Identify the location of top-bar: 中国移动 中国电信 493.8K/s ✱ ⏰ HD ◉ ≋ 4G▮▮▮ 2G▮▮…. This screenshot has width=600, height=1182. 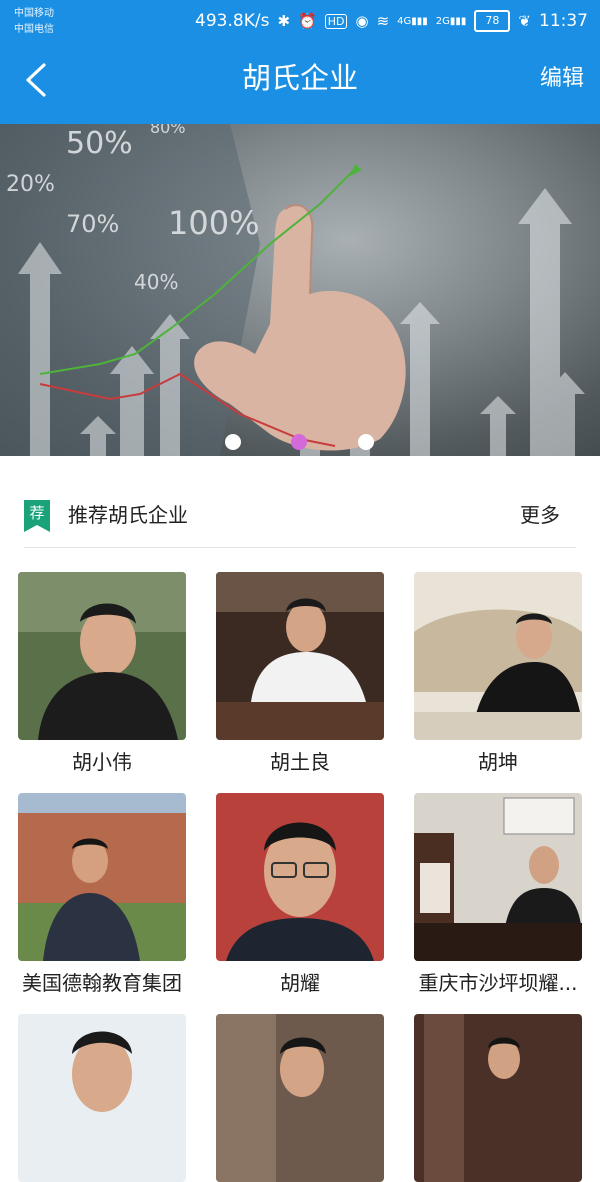
(300, 62).